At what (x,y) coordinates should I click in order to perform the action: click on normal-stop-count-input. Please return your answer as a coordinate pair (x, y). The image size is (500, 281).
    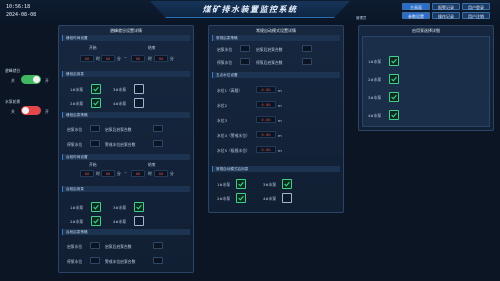
    Looking at the image, I should click on (307, 61).